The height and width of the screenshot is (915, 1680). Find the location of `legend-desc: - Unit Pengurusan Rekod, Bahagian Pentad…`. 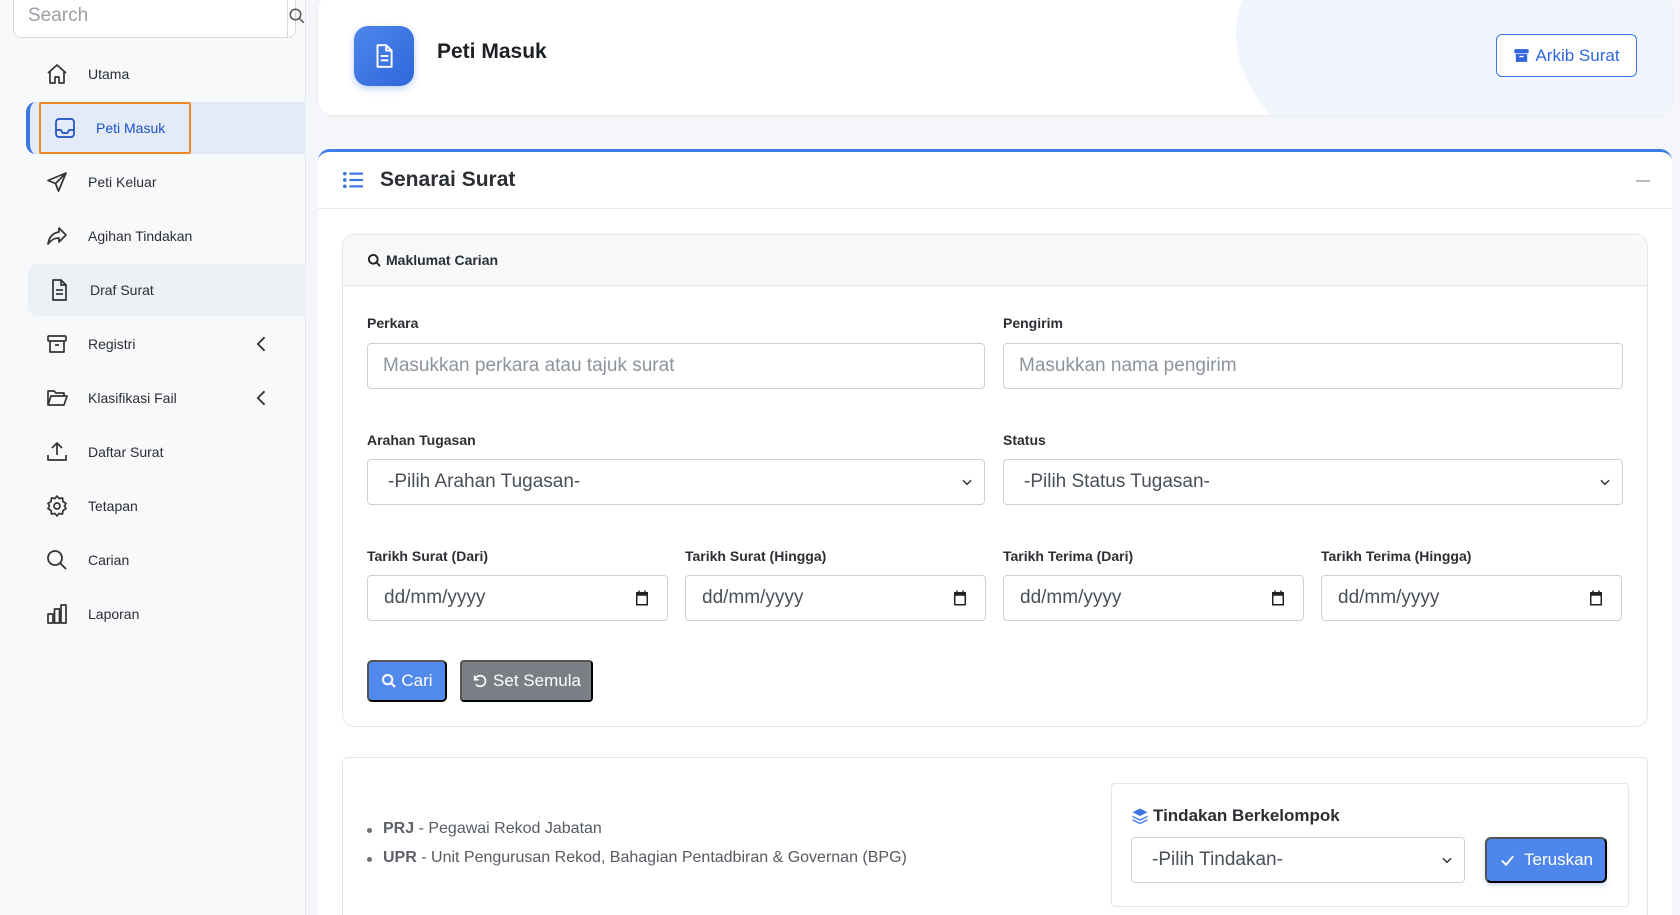

legend-desc: - Unit Pengurusan Rekod, Bahagian Pentad… is located at coordinates (664, 857).